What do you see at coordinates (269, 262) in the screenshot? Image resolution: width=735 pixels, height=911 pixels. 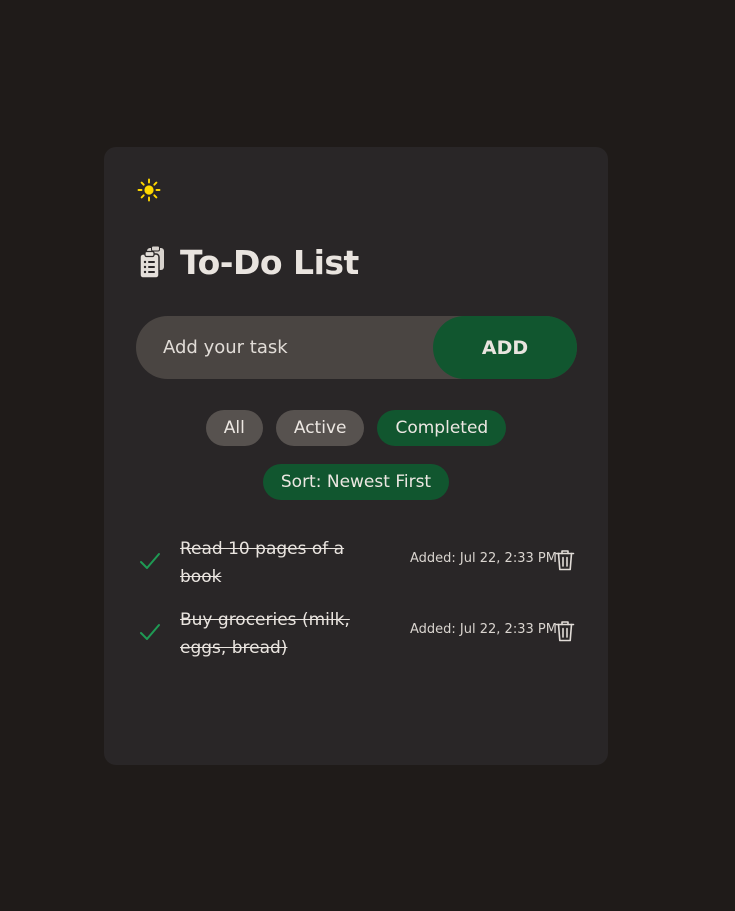 I see `page-title: To-Do List` at bounding box center [269, 262].